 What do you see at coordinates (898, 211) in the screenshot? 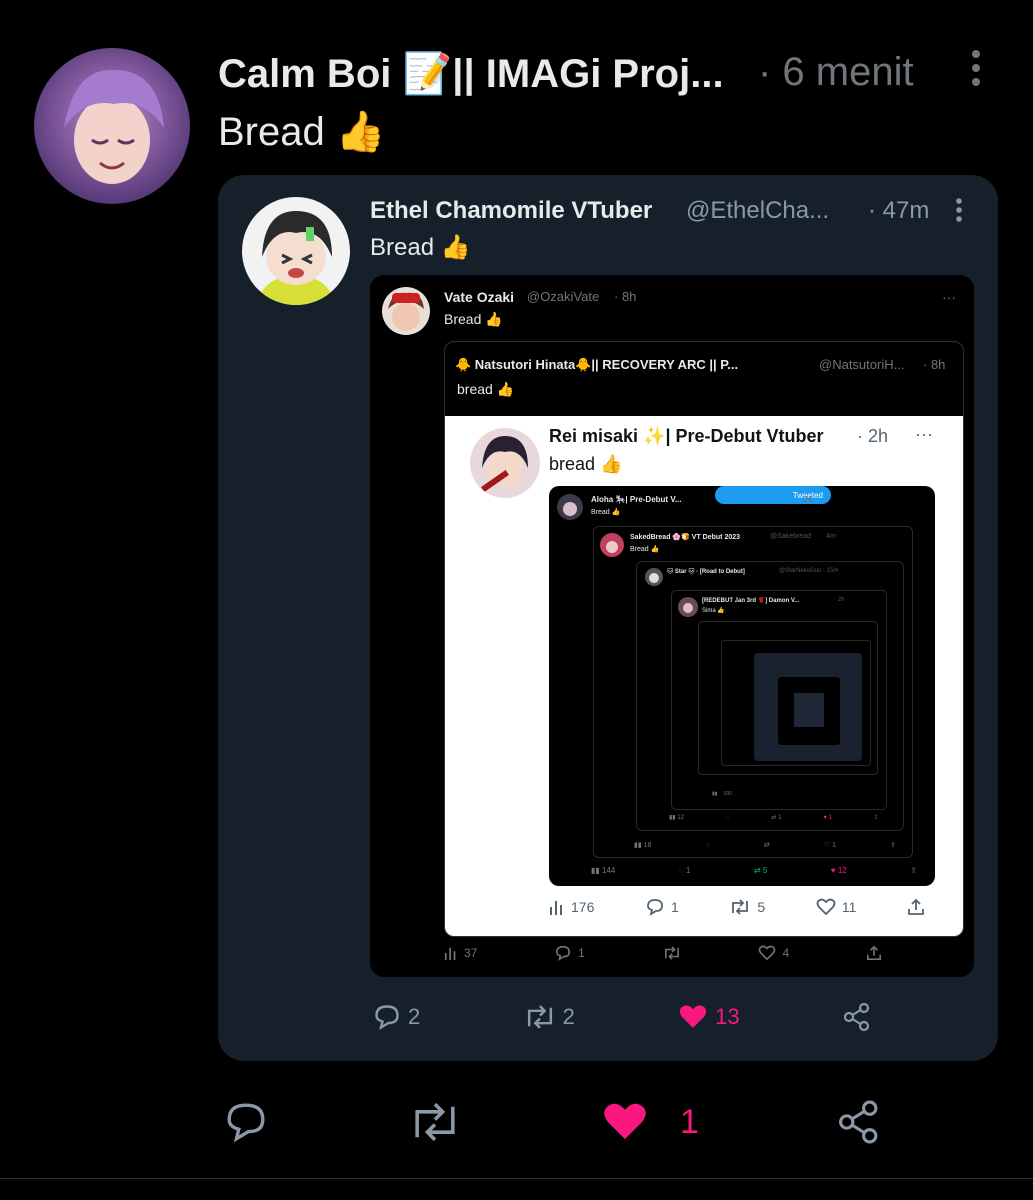
I see `tweet-time: · 47m` at bounding box center [898, 211].